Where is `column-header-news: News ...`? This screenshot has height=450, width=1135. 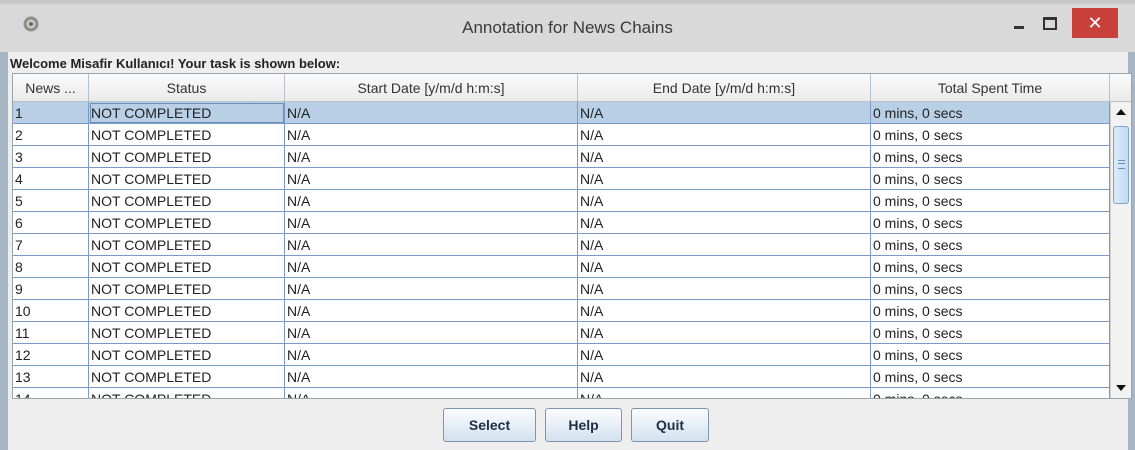
column-header-news: News ... is located at coordinates (51, 88).